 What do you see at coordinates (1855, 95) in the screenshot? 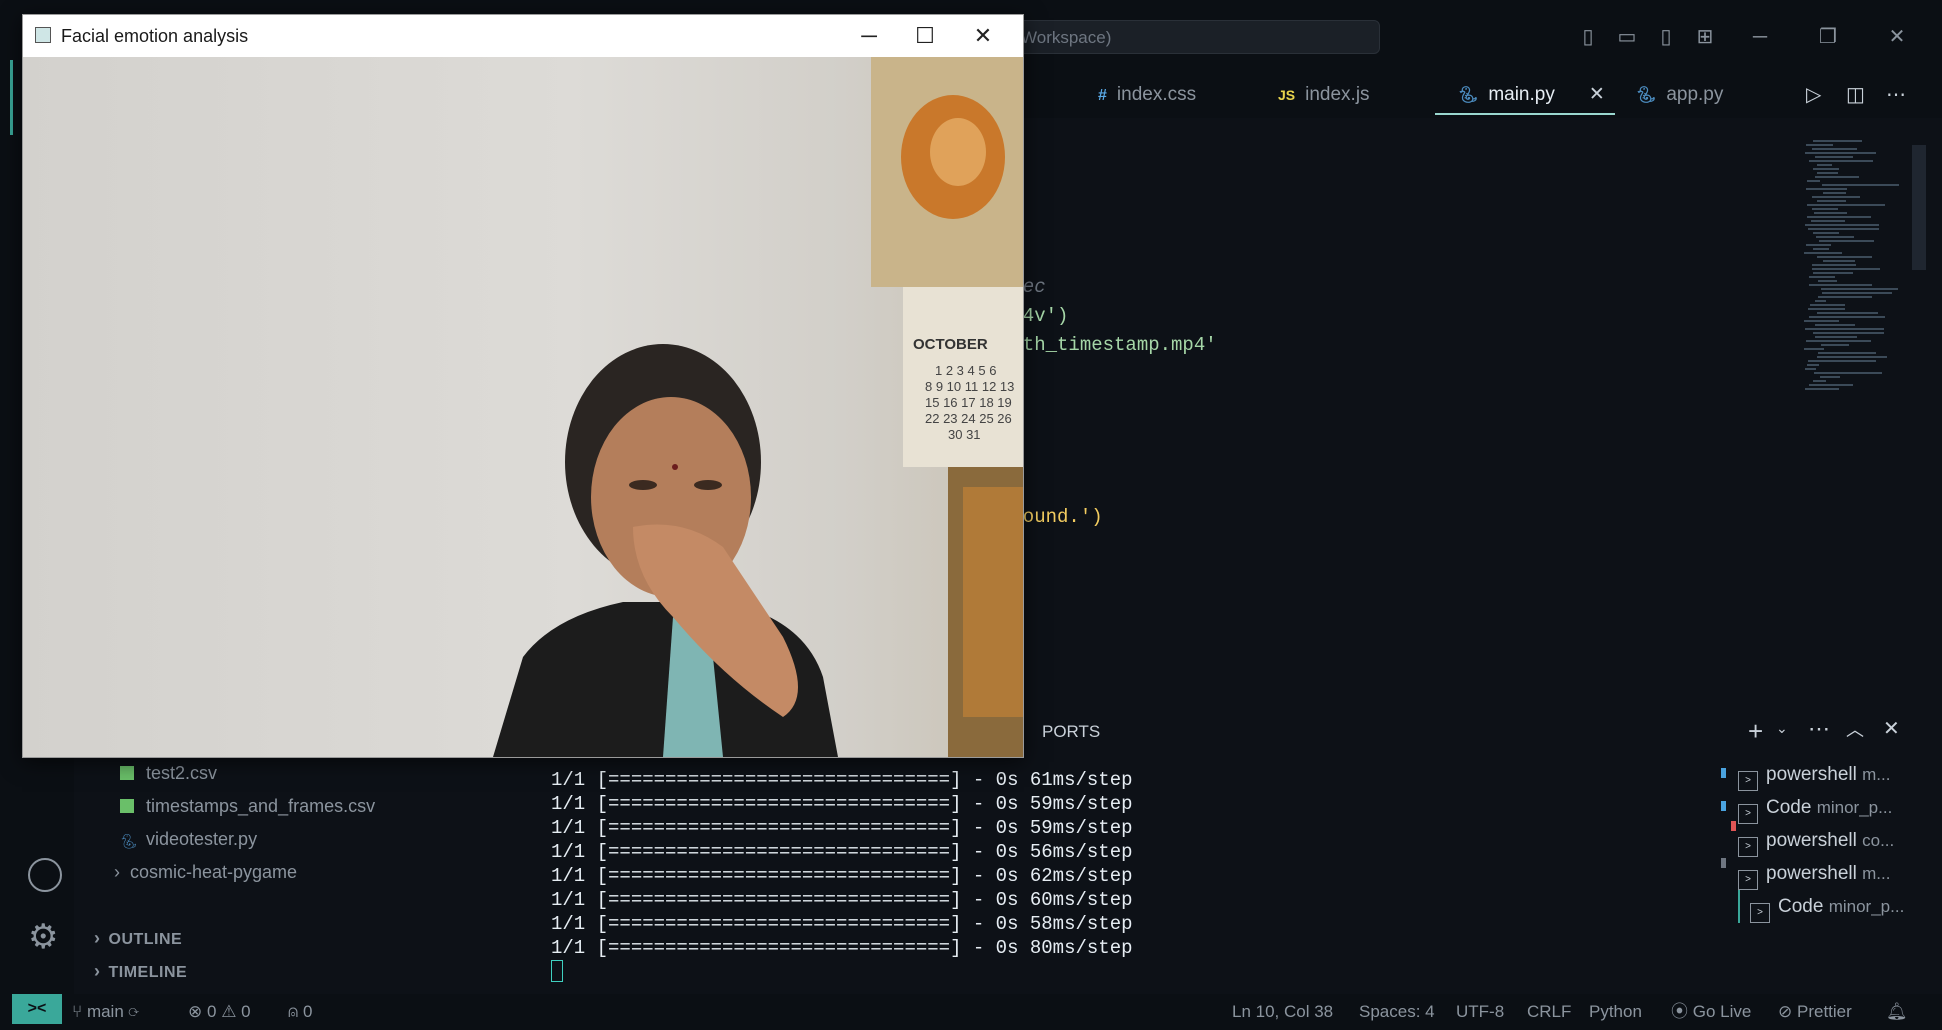
I see `split-editor-icon: ◫` at bounding box center [1855, 95].